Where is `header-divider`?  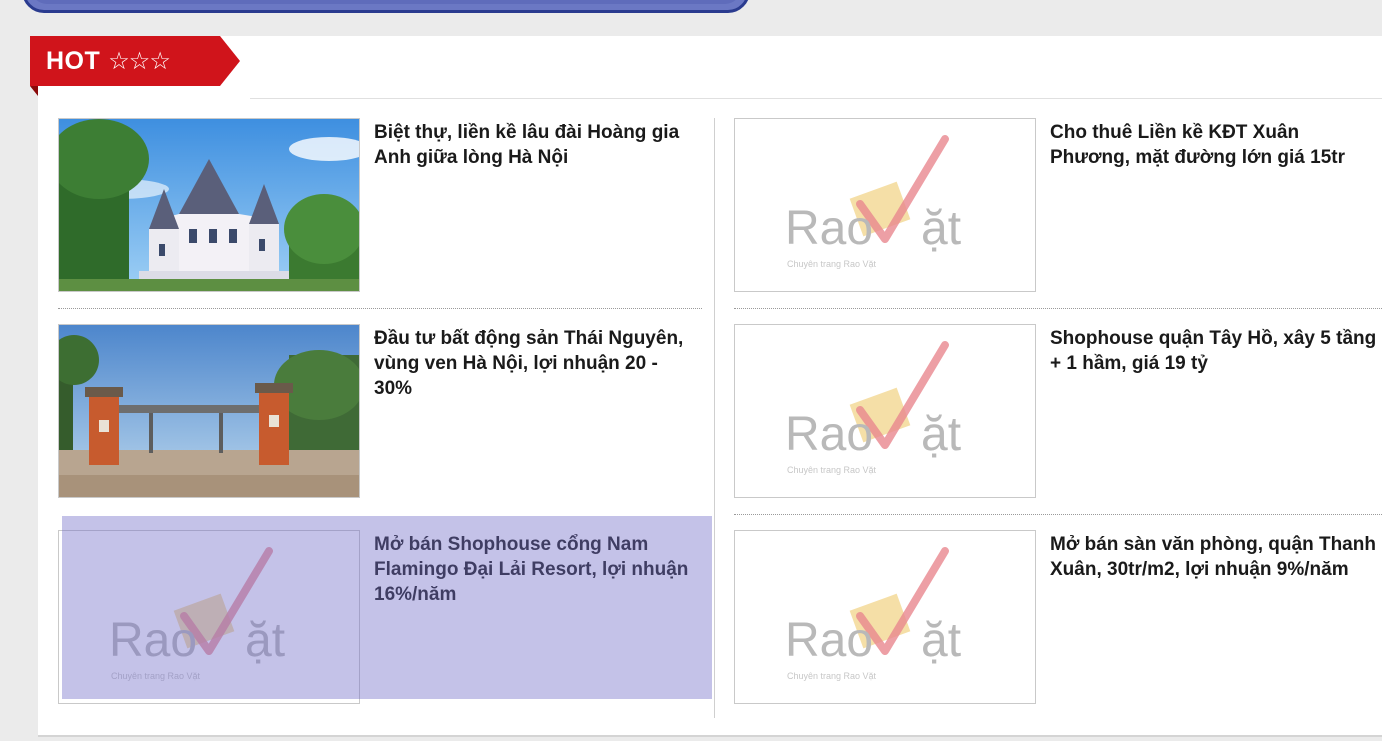 header-divider is located at coordinates (816, 98).